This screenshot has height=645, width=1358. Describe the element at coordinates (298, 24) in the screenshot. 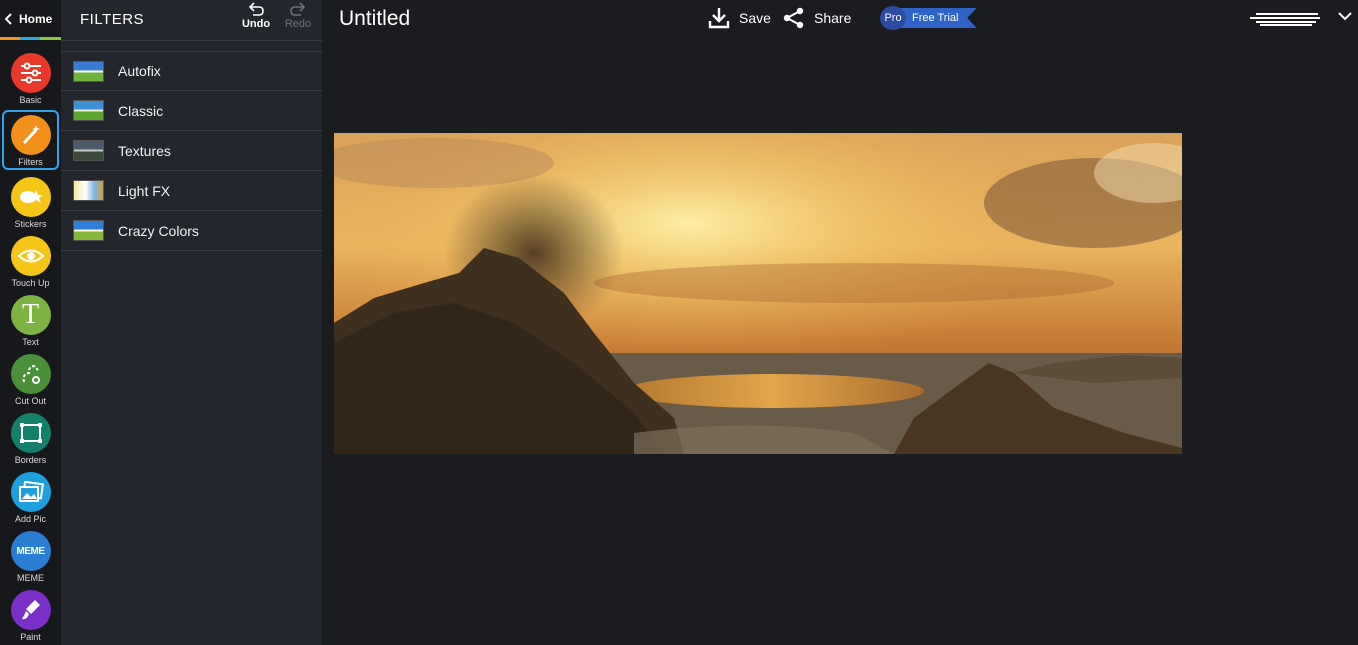

I see `redo-label: Redo` at that location.